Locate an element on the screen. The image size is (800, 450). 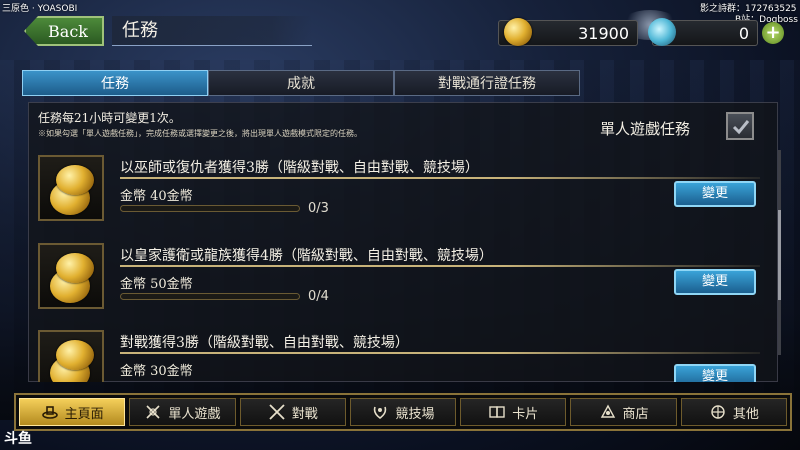
tab-battle-pass-missions: 對戰通行證任務 is located at coordinates (487, 83).